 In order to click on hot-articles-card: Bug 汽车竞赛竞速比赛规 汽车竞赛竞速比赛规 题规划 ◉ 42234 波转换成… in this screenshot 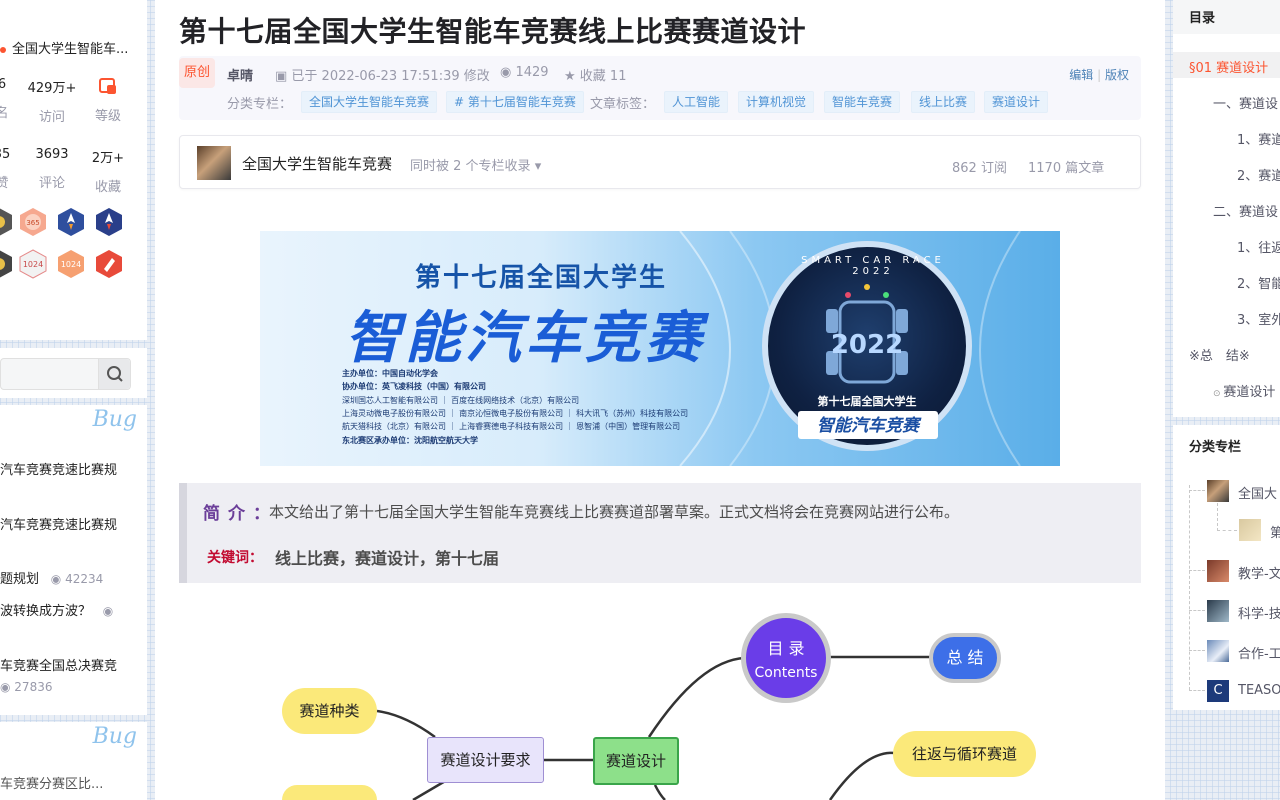, I will do `click(73, 560)`.